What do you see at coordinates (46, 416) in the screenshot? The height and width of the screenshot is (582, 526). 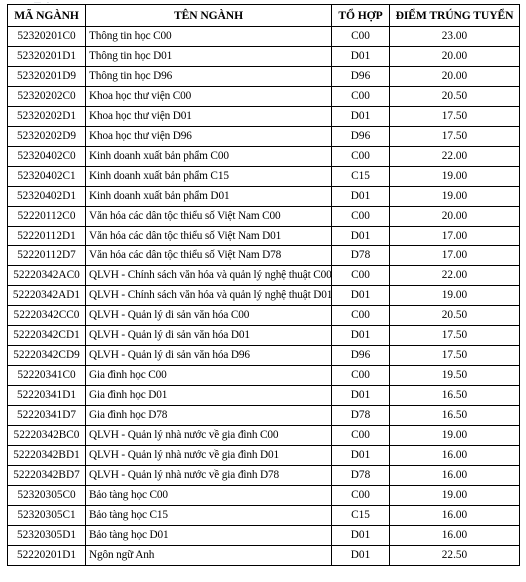 I see `row-ma-nganh: 52220341D7` at bounding box center [46, 416].